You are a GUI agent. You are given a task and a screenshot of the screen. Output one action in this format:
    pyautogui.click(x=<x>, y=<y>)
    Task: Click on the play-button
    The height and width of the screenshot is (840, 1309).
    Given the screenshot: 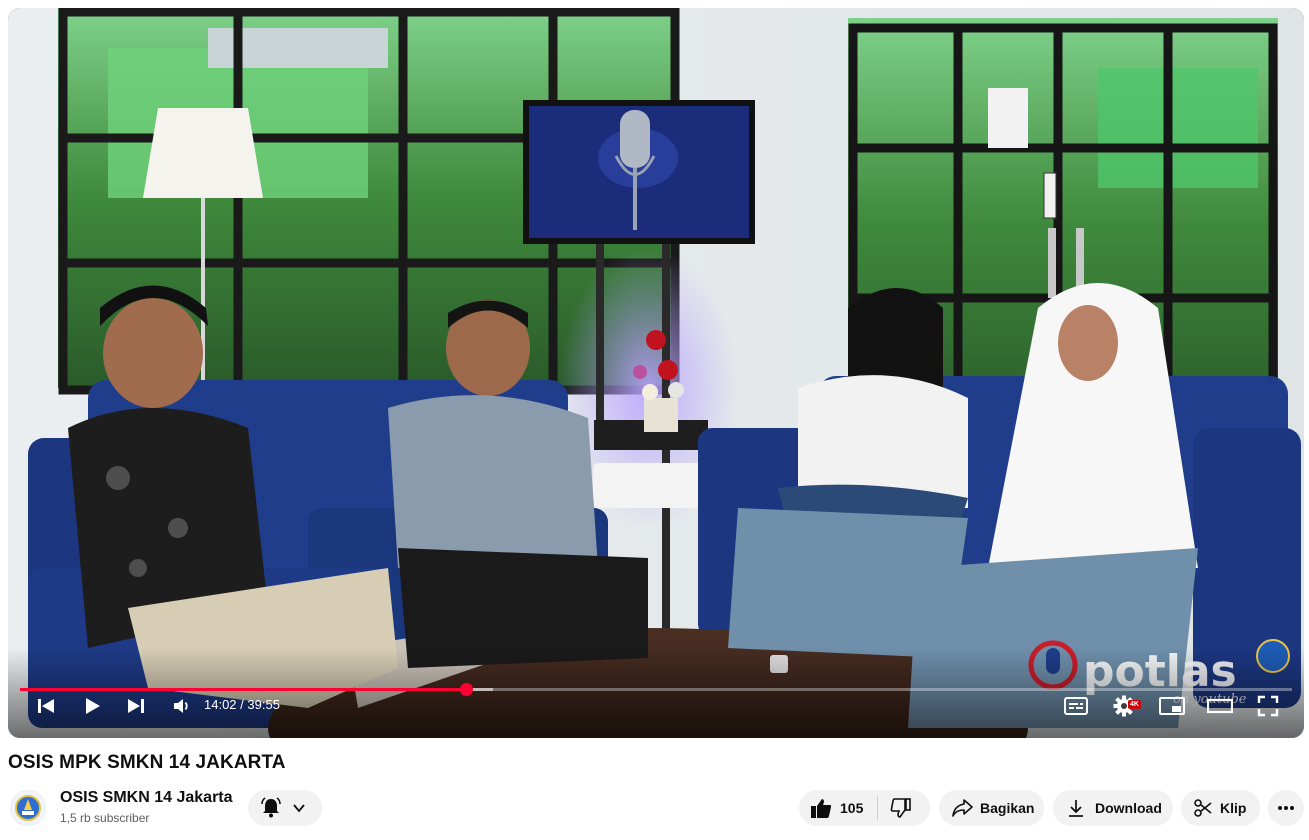 What is the action you would take?
    pyautogui.click(x=92, y=706)
    